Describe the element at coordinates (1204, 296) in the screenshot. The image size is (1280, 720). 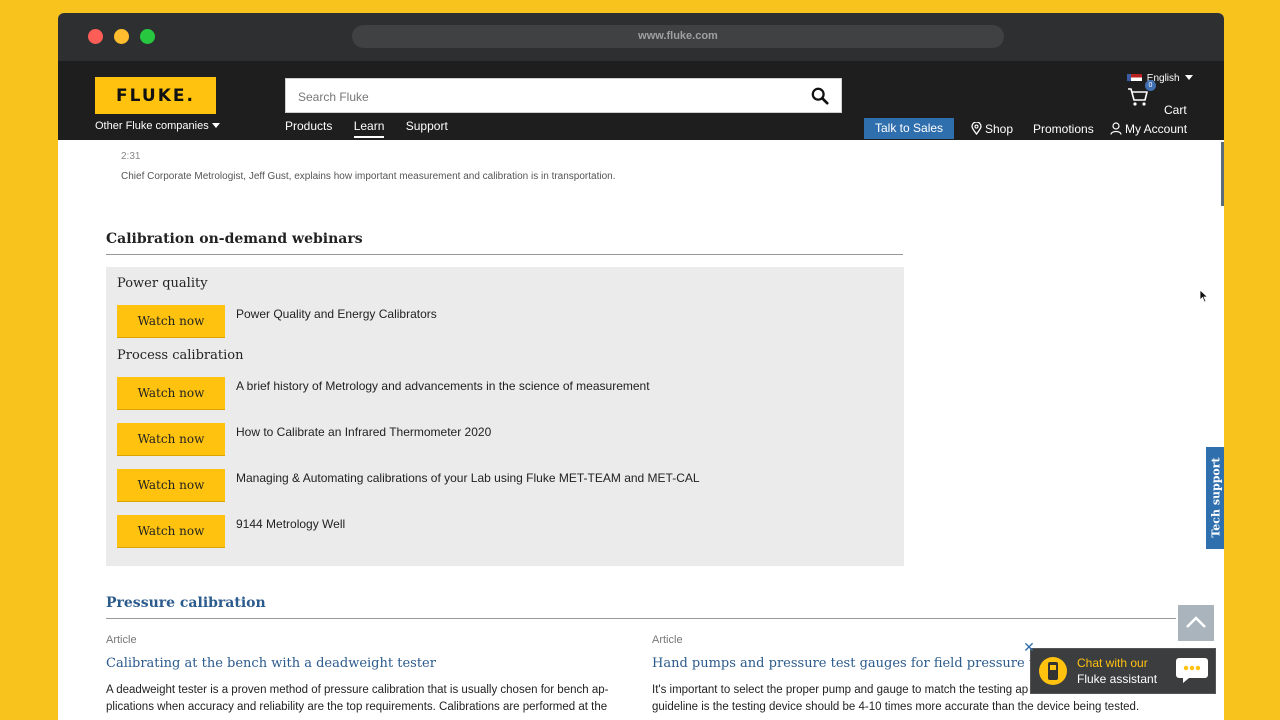
I see `mouse-cursor-icon` at that location.